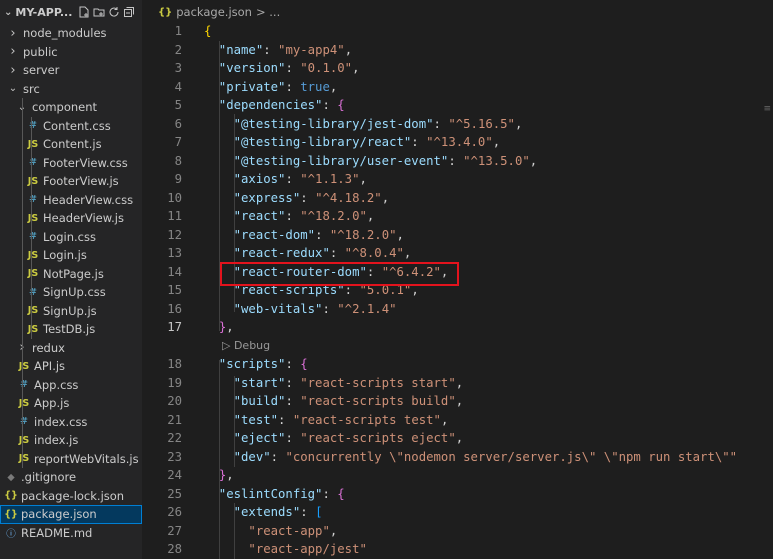  I want to click on line-content: "@testing-library/react": "^13.4.0",, so click(352, 142).